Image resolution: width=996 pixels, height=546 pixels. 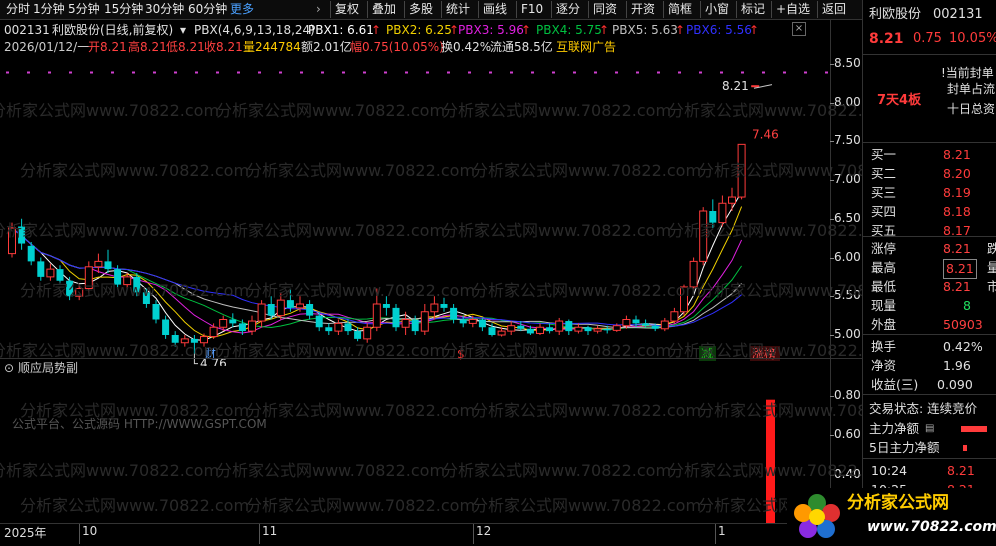 I want to click on bid-label: 买三, so click(x=884, y=192).